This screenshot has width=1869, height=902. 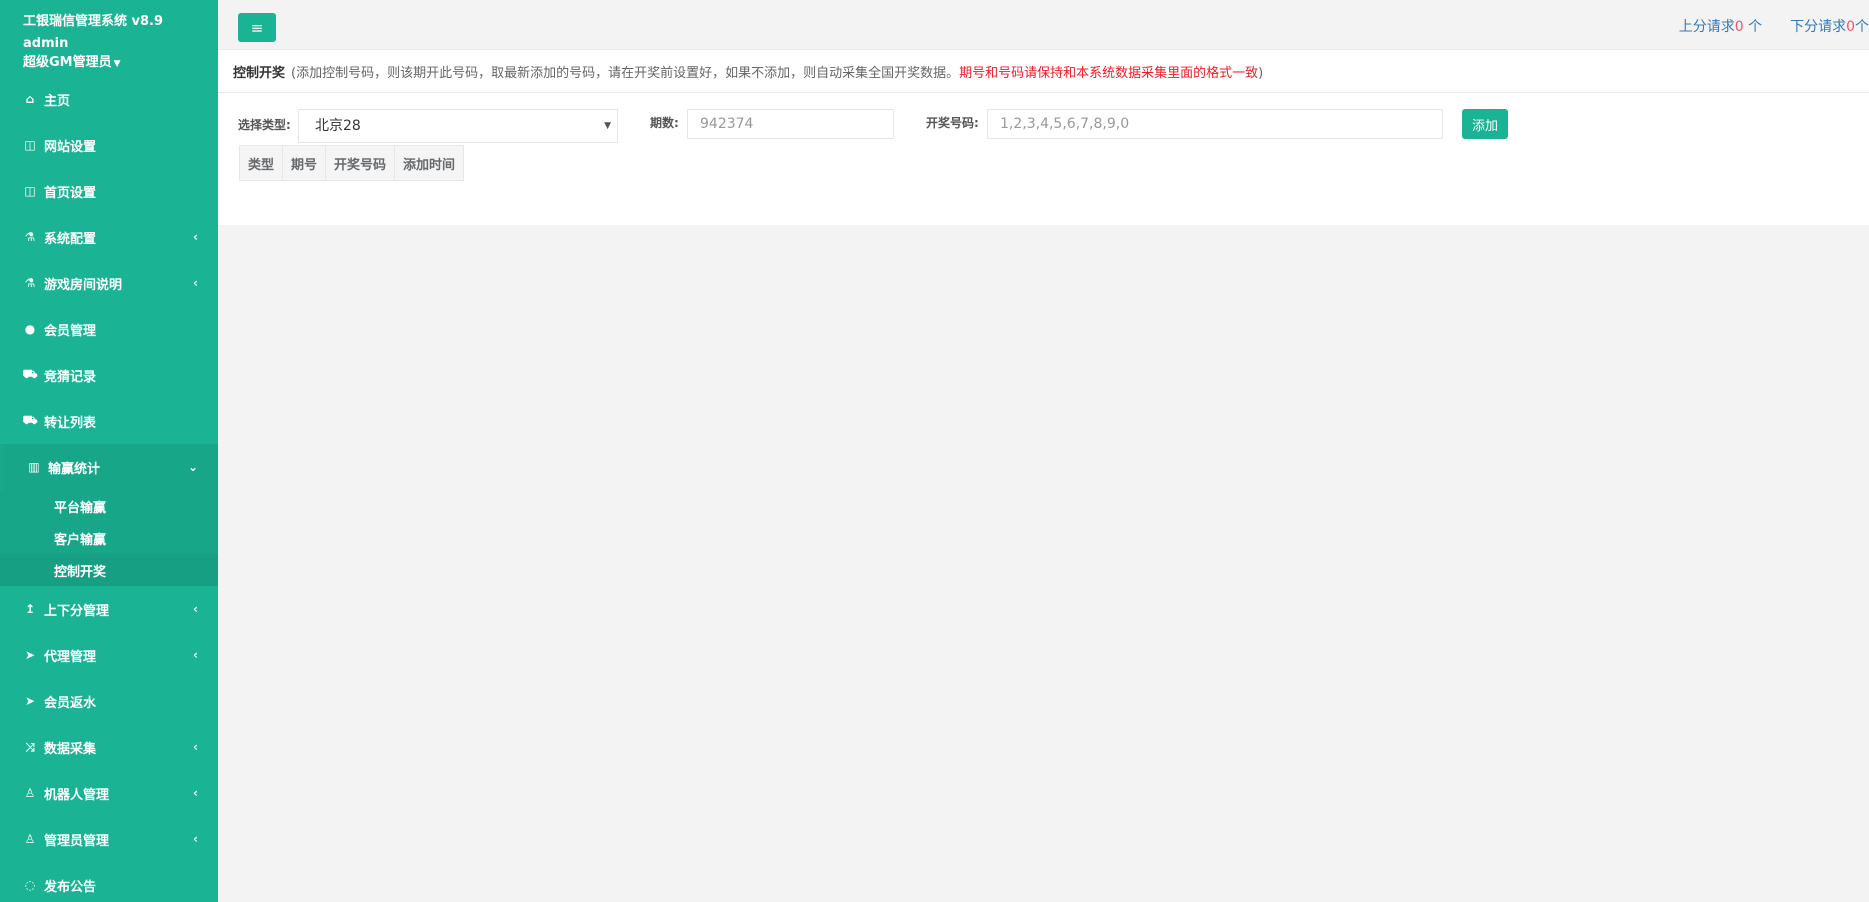 I want to click on sidebar-item: ⤨ 数据采集 ‹, so click(x=109, y=747).